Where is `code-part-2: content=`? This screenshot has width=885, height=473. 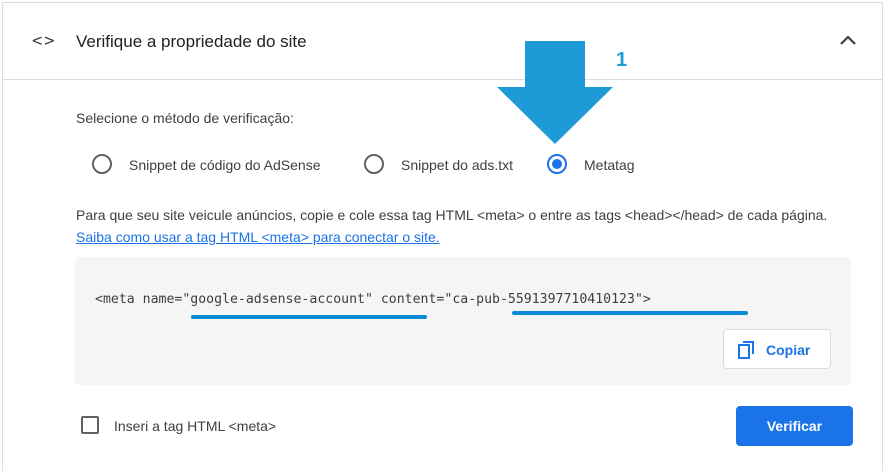 code-part-2: content= is located at coordinates (408, 299).